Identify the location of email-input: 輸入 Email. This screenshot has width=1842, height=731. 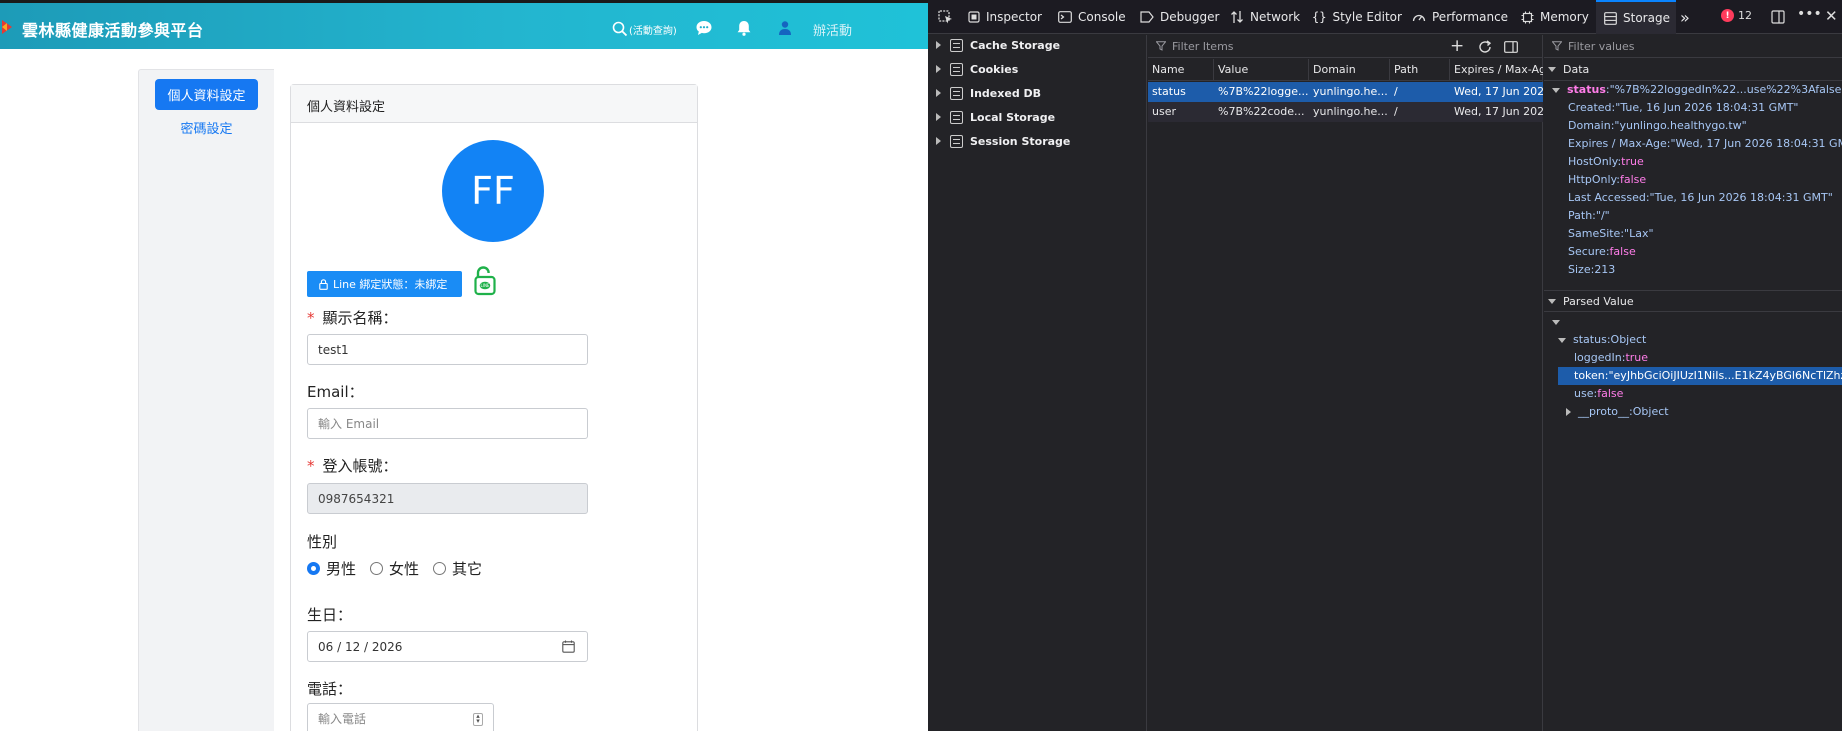
(447, 423).